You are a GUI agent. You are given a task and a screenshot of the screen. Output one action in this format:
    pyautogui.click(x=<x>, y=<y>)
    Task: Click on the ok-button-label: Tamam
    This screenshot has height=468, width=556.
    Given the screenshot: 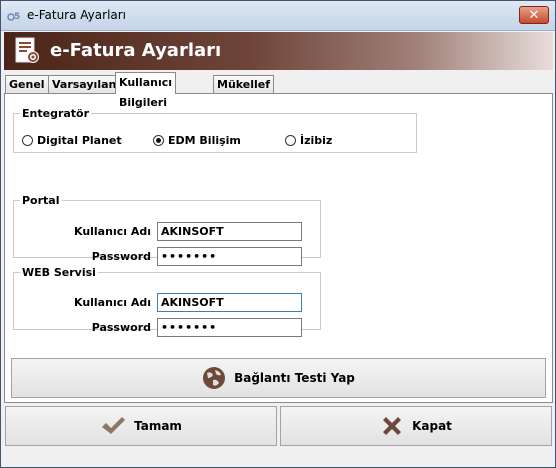 What is the action you would take?
    pyautogui.click(x=158, y=426)
    